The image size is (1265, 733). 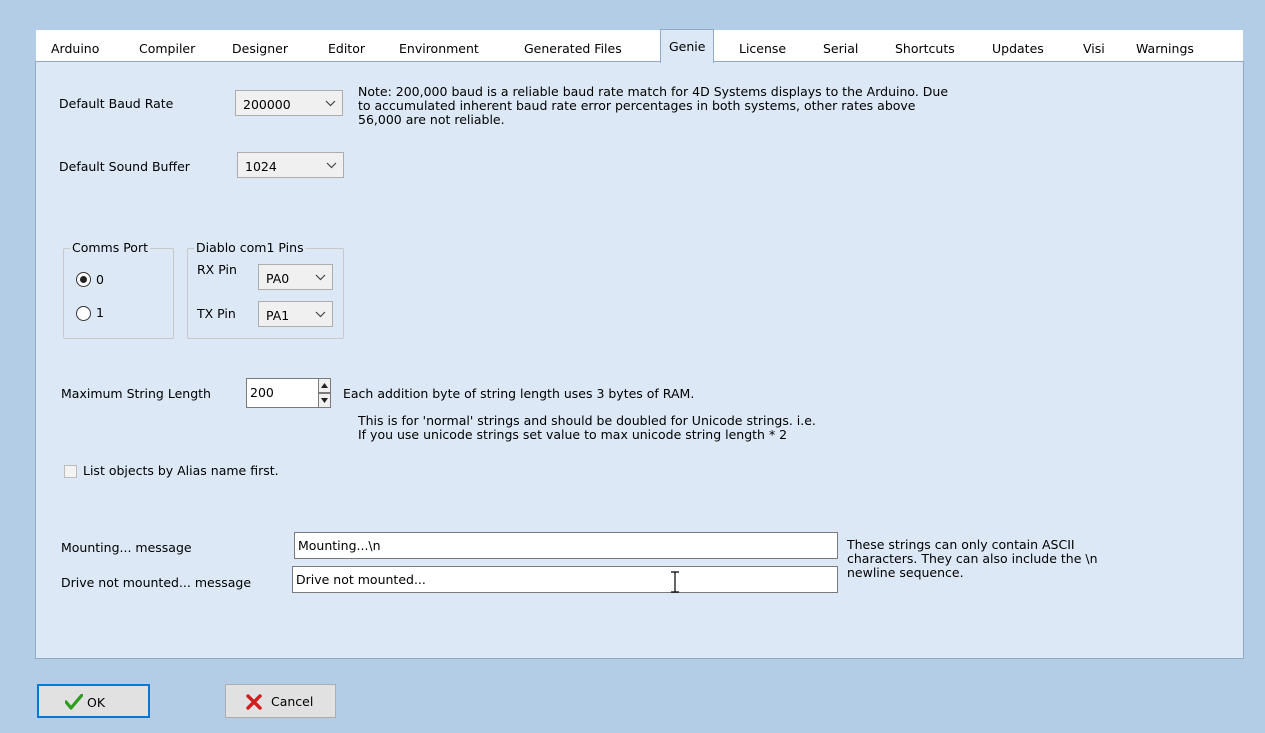 I want to click on alias-name-checkbox, so click(x=70, y=471).